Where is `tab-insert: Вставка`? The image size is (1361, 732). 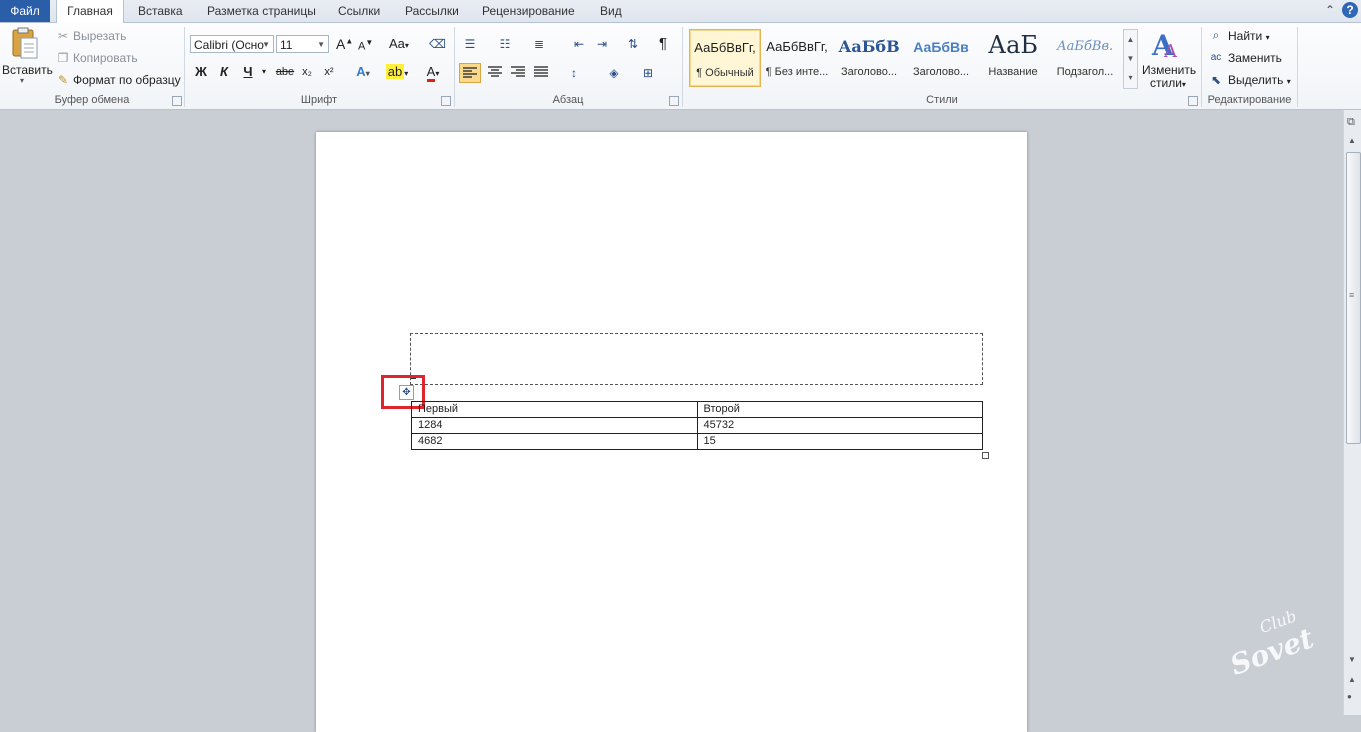 tab-insert: Вставка is located at coordinates (160, 11).